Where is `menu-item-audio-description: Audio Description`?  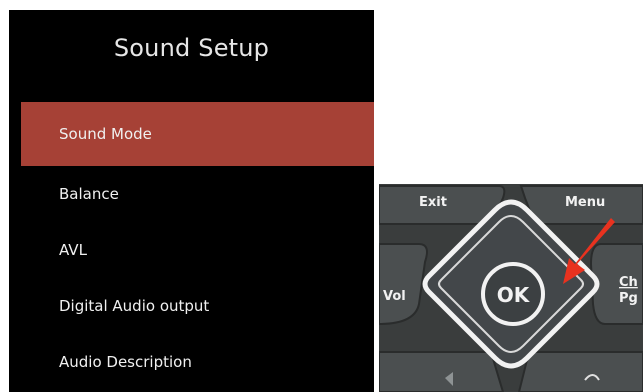
menu-item-audio-description: Audio Description is located at coordinates (197, 362).